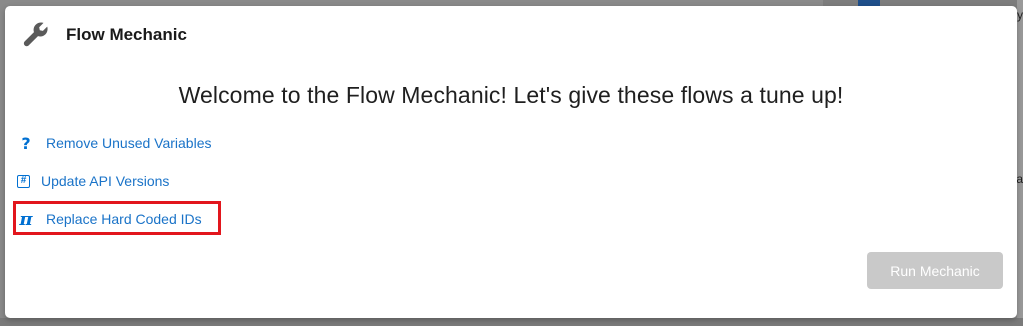 The height and width of the screenshot is (326, 1023). Describe the element at coordinates (1020, 15) in the screenshot. I see `background-text: y` at that location.